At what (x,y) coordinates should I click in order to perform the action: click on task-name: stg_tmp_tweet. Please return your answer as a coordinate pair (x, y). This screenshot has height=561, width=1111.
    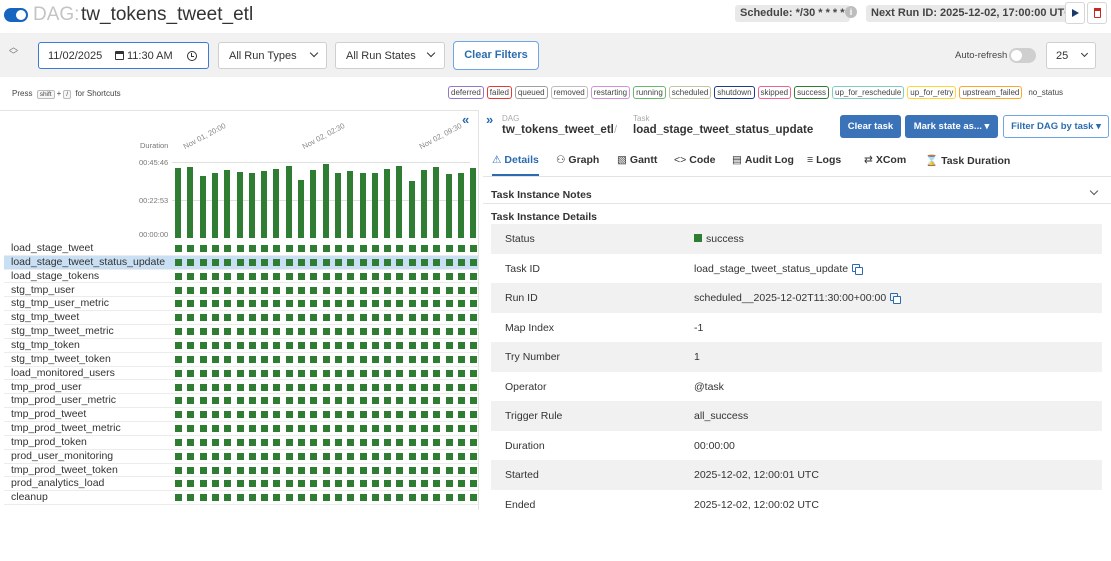
    Looking at the image, I should click on (45, 317).